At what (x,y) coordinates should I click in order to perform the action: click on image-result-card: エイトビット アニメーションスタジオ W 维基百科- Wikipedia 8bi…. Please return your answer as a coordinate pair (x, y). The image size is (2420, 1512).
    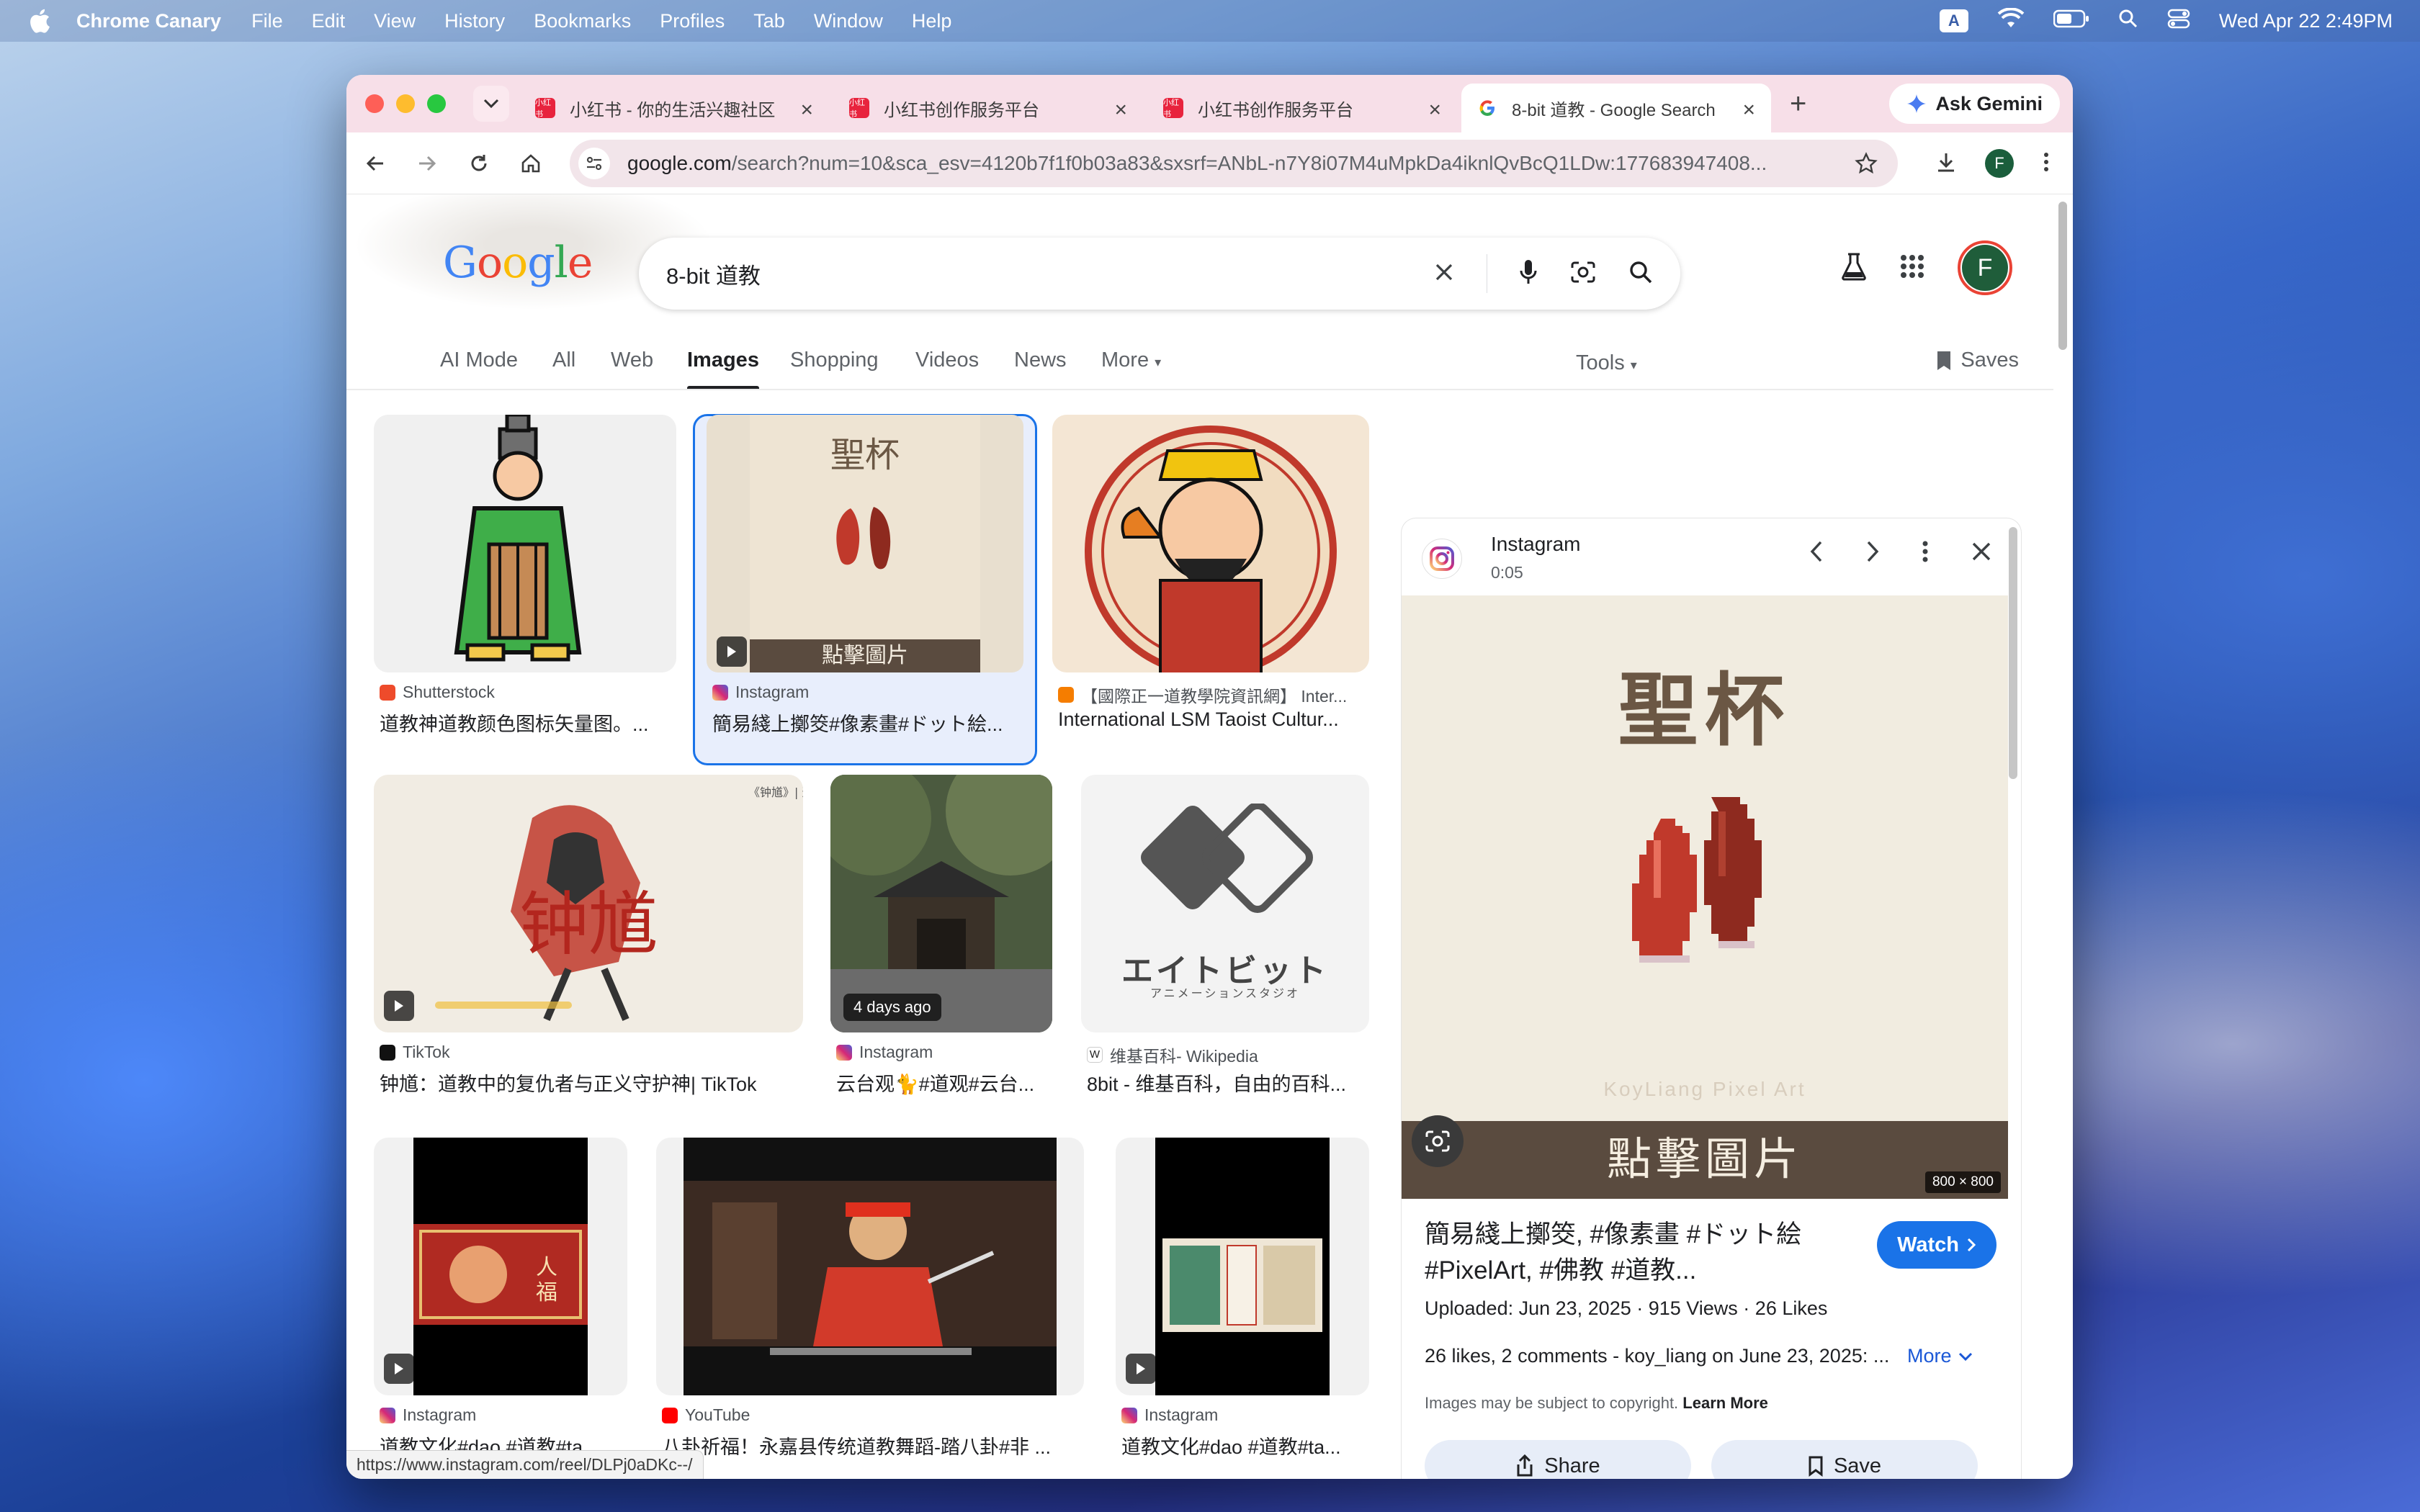
    Looking at the image, I should click on (1225, 940).